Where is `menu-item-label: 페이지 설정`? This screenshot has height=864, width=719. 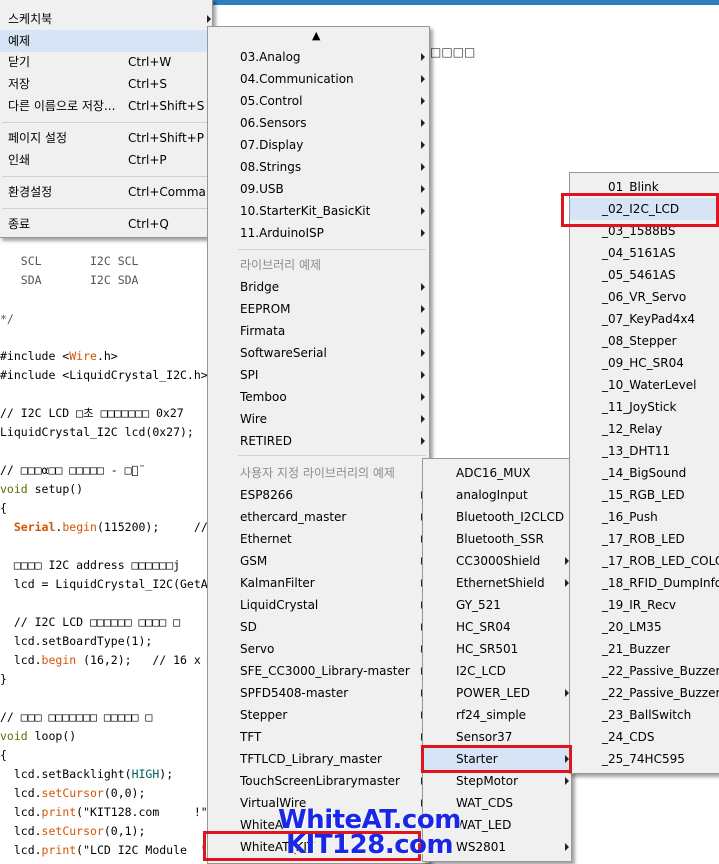
menu-item-label: 페이지 설정 is located at coordinates (38, 138).